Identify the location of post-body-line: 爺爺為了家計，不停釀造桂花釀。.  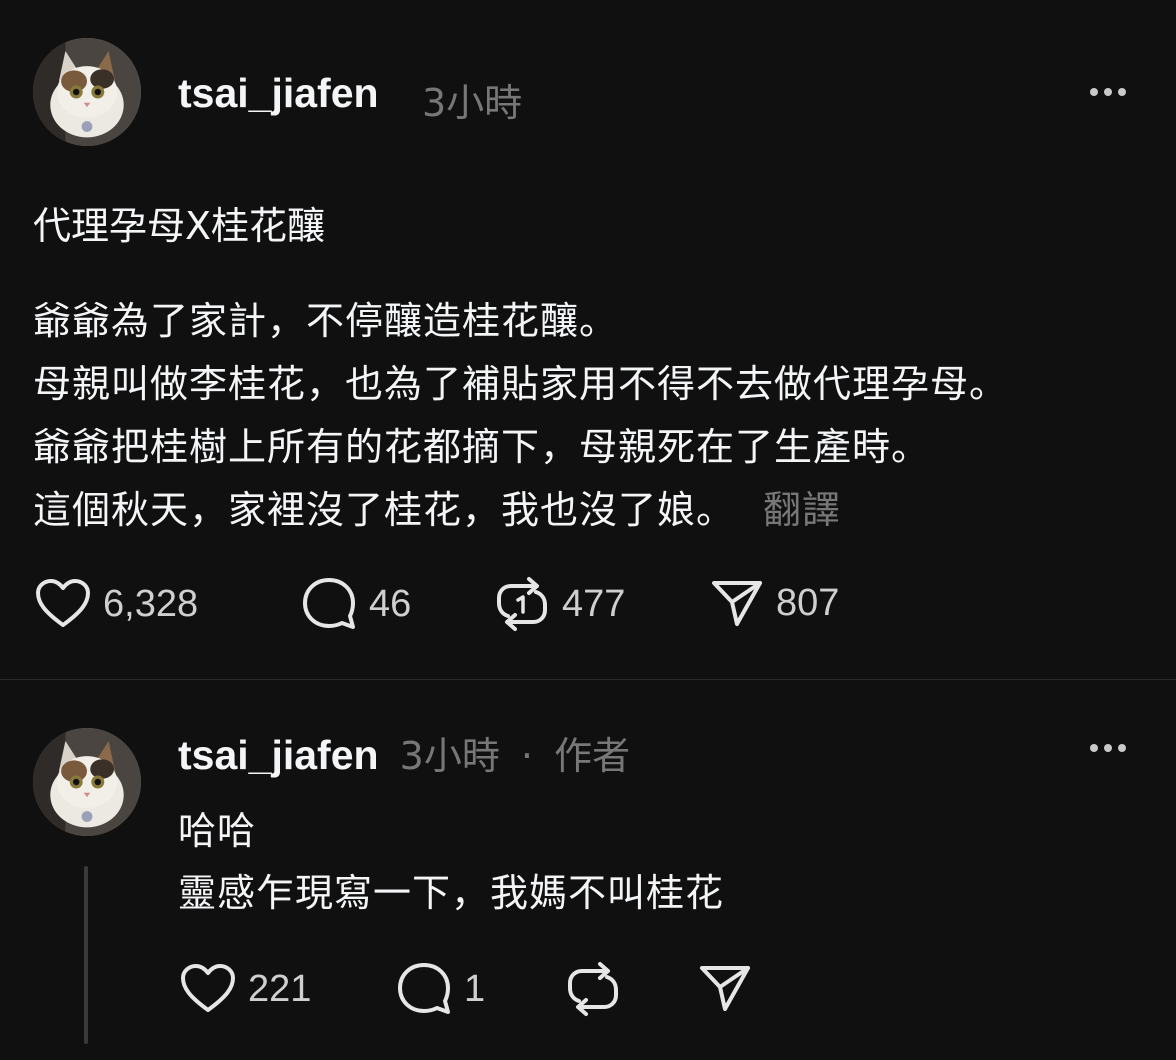
(326, 321).